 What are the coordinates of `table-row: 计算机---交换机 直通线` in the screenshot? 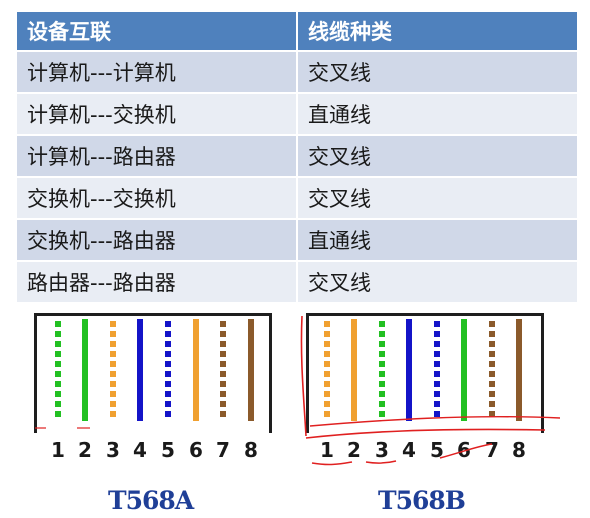 It's located at (297, 113).